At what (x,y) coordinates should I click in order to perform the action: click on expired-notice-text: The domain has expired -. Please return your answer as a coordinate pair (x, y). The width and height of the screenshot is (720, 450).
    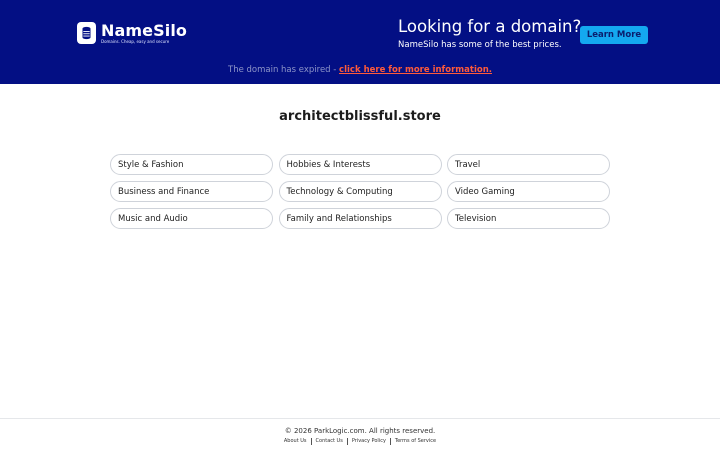
    Looking at the image, I should click on (284, 70).